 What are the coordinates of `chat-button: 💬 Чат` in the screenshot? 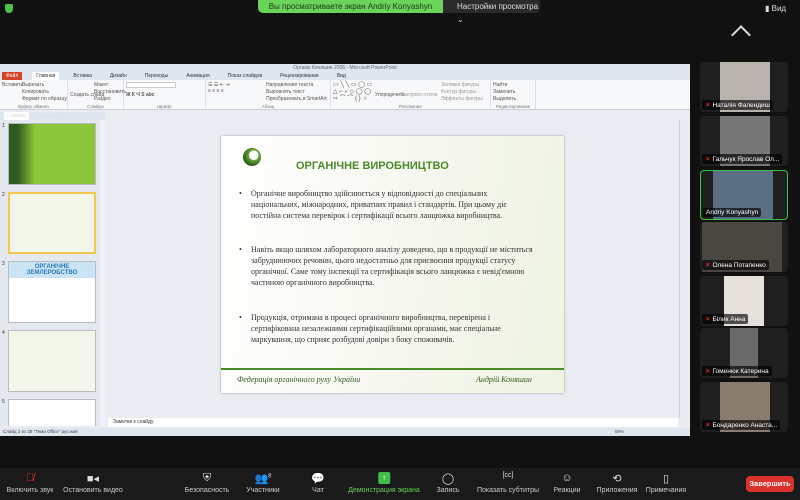 It's located at (318, 483).